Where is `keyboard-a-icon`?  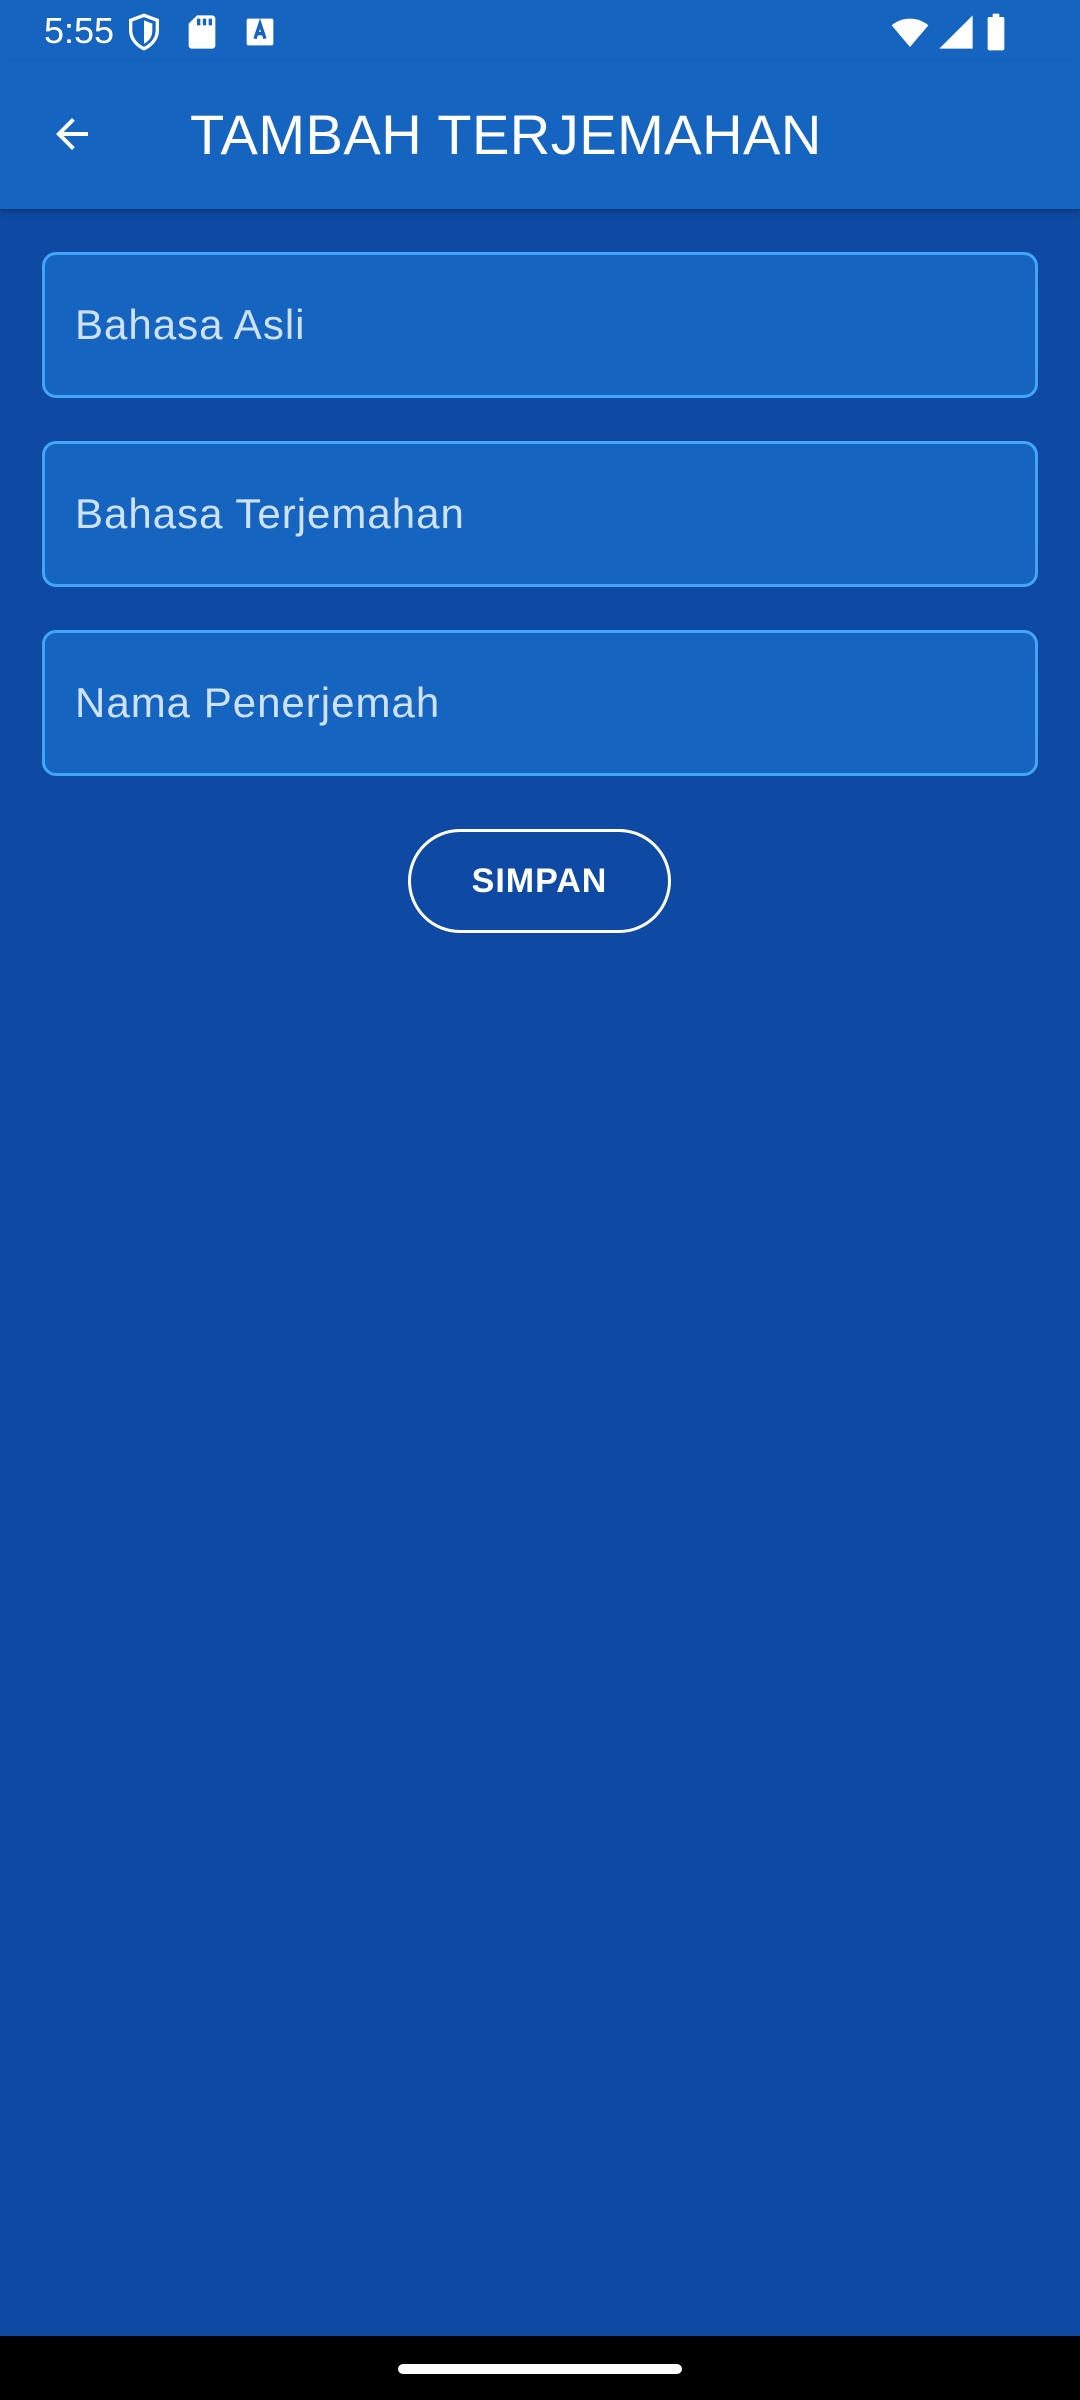
keyboard-a-icon is located at coordinates (260, 32).